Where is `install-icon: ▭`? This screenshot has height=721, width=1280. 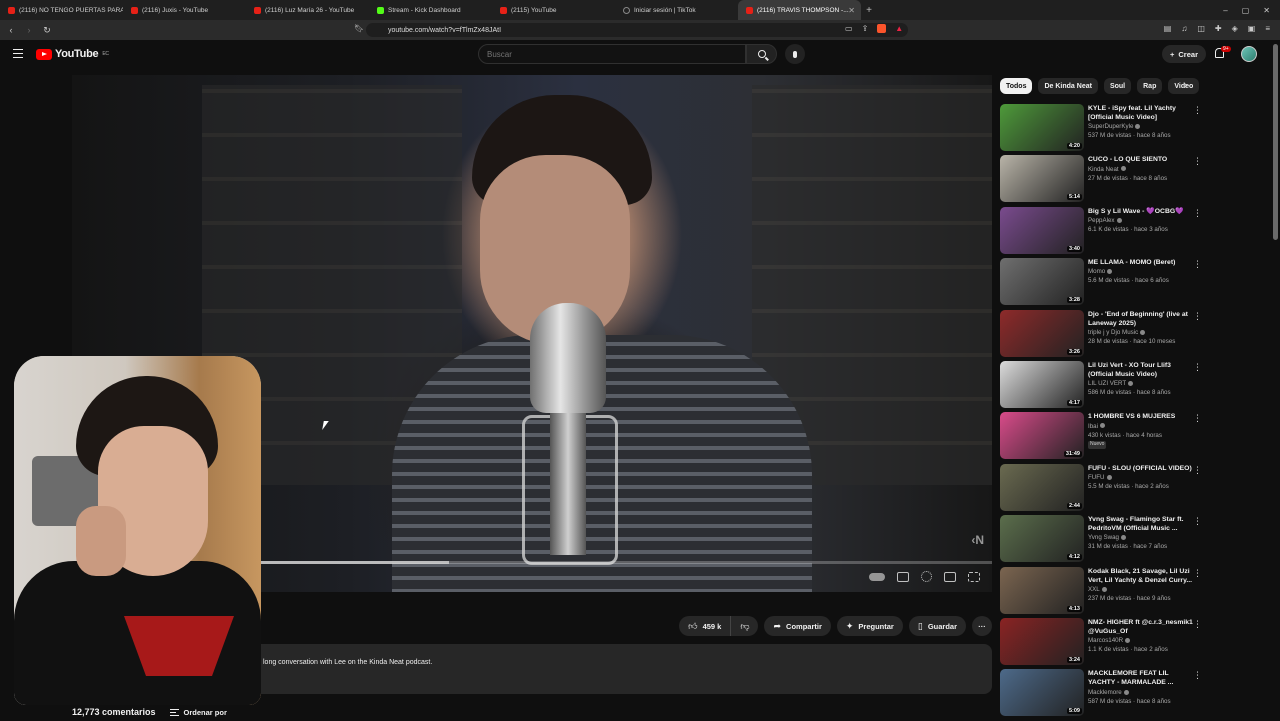 install-icon: ▭ is located at coordinates (849, 28).